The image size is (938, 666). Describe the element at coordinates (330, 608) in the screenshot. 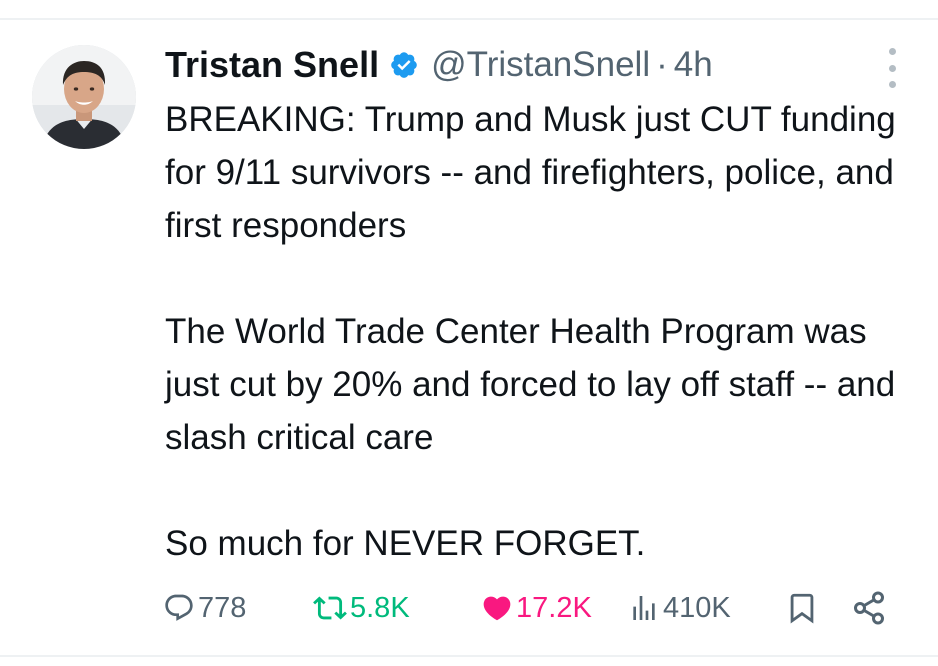

I see `retweet-icon` at that location.